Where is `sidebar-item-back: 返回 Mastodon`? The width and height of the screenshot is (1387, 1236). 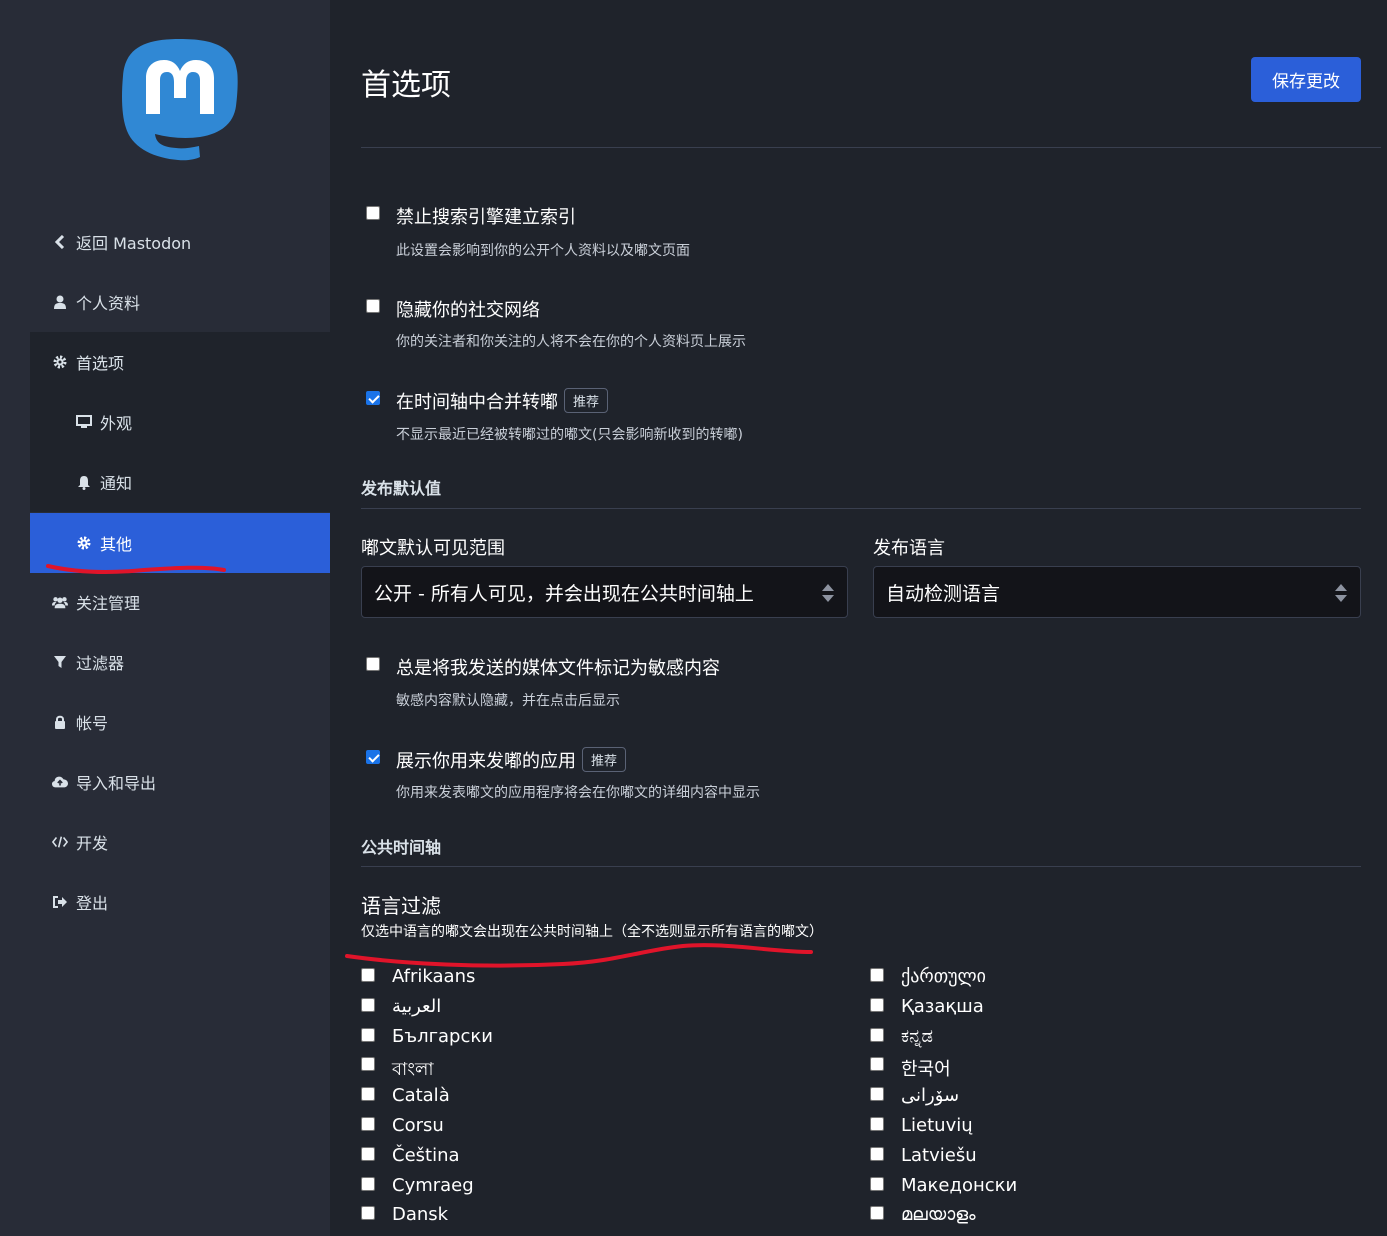 sidebar-item-back: 返回 Mastodon is located at coordinates (165, 242).